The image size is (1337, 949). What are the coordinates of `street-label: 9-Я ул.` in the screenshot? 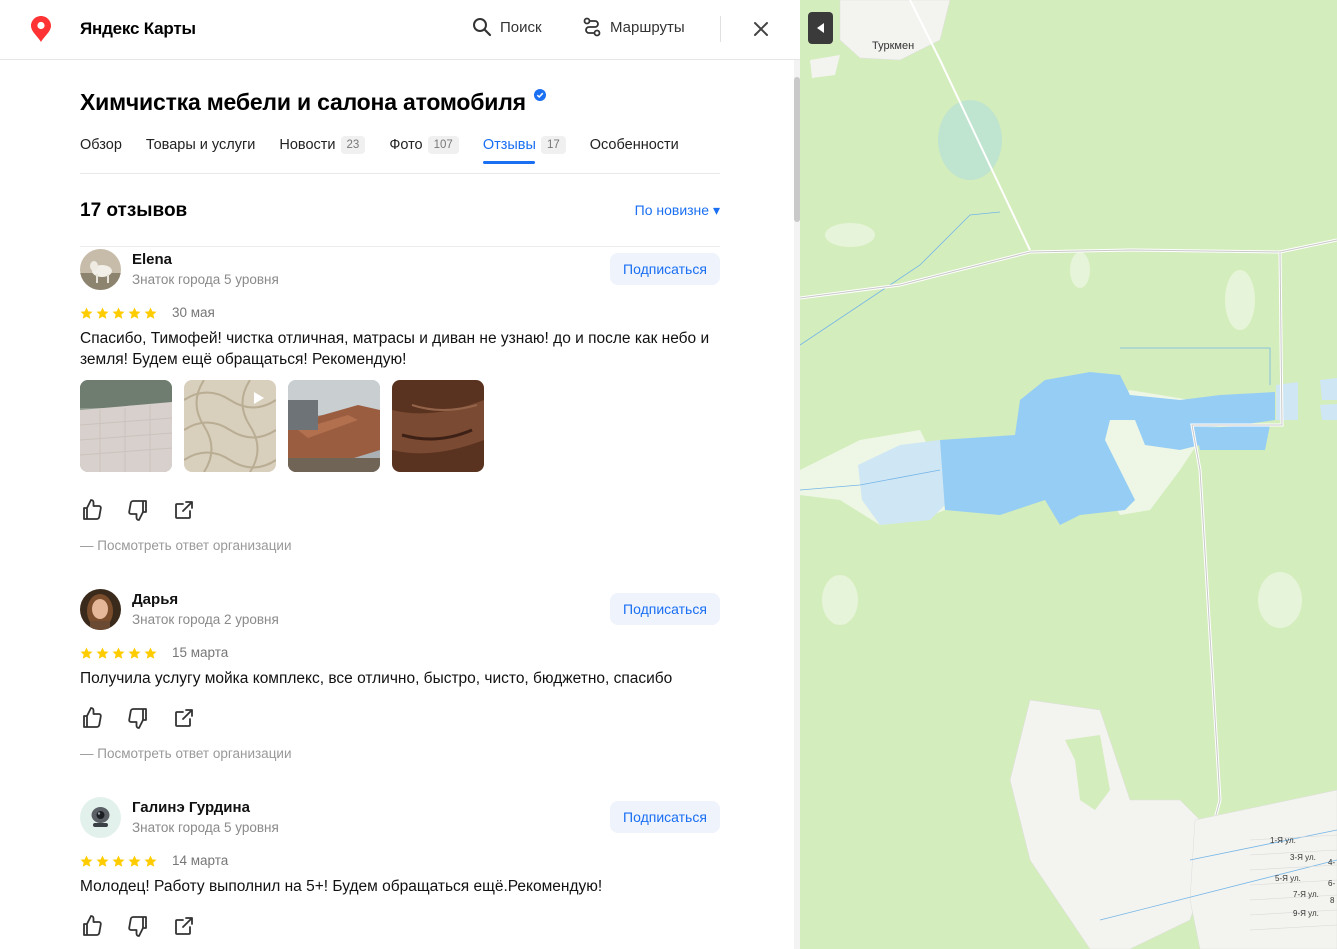 It's located at (1306, 913).